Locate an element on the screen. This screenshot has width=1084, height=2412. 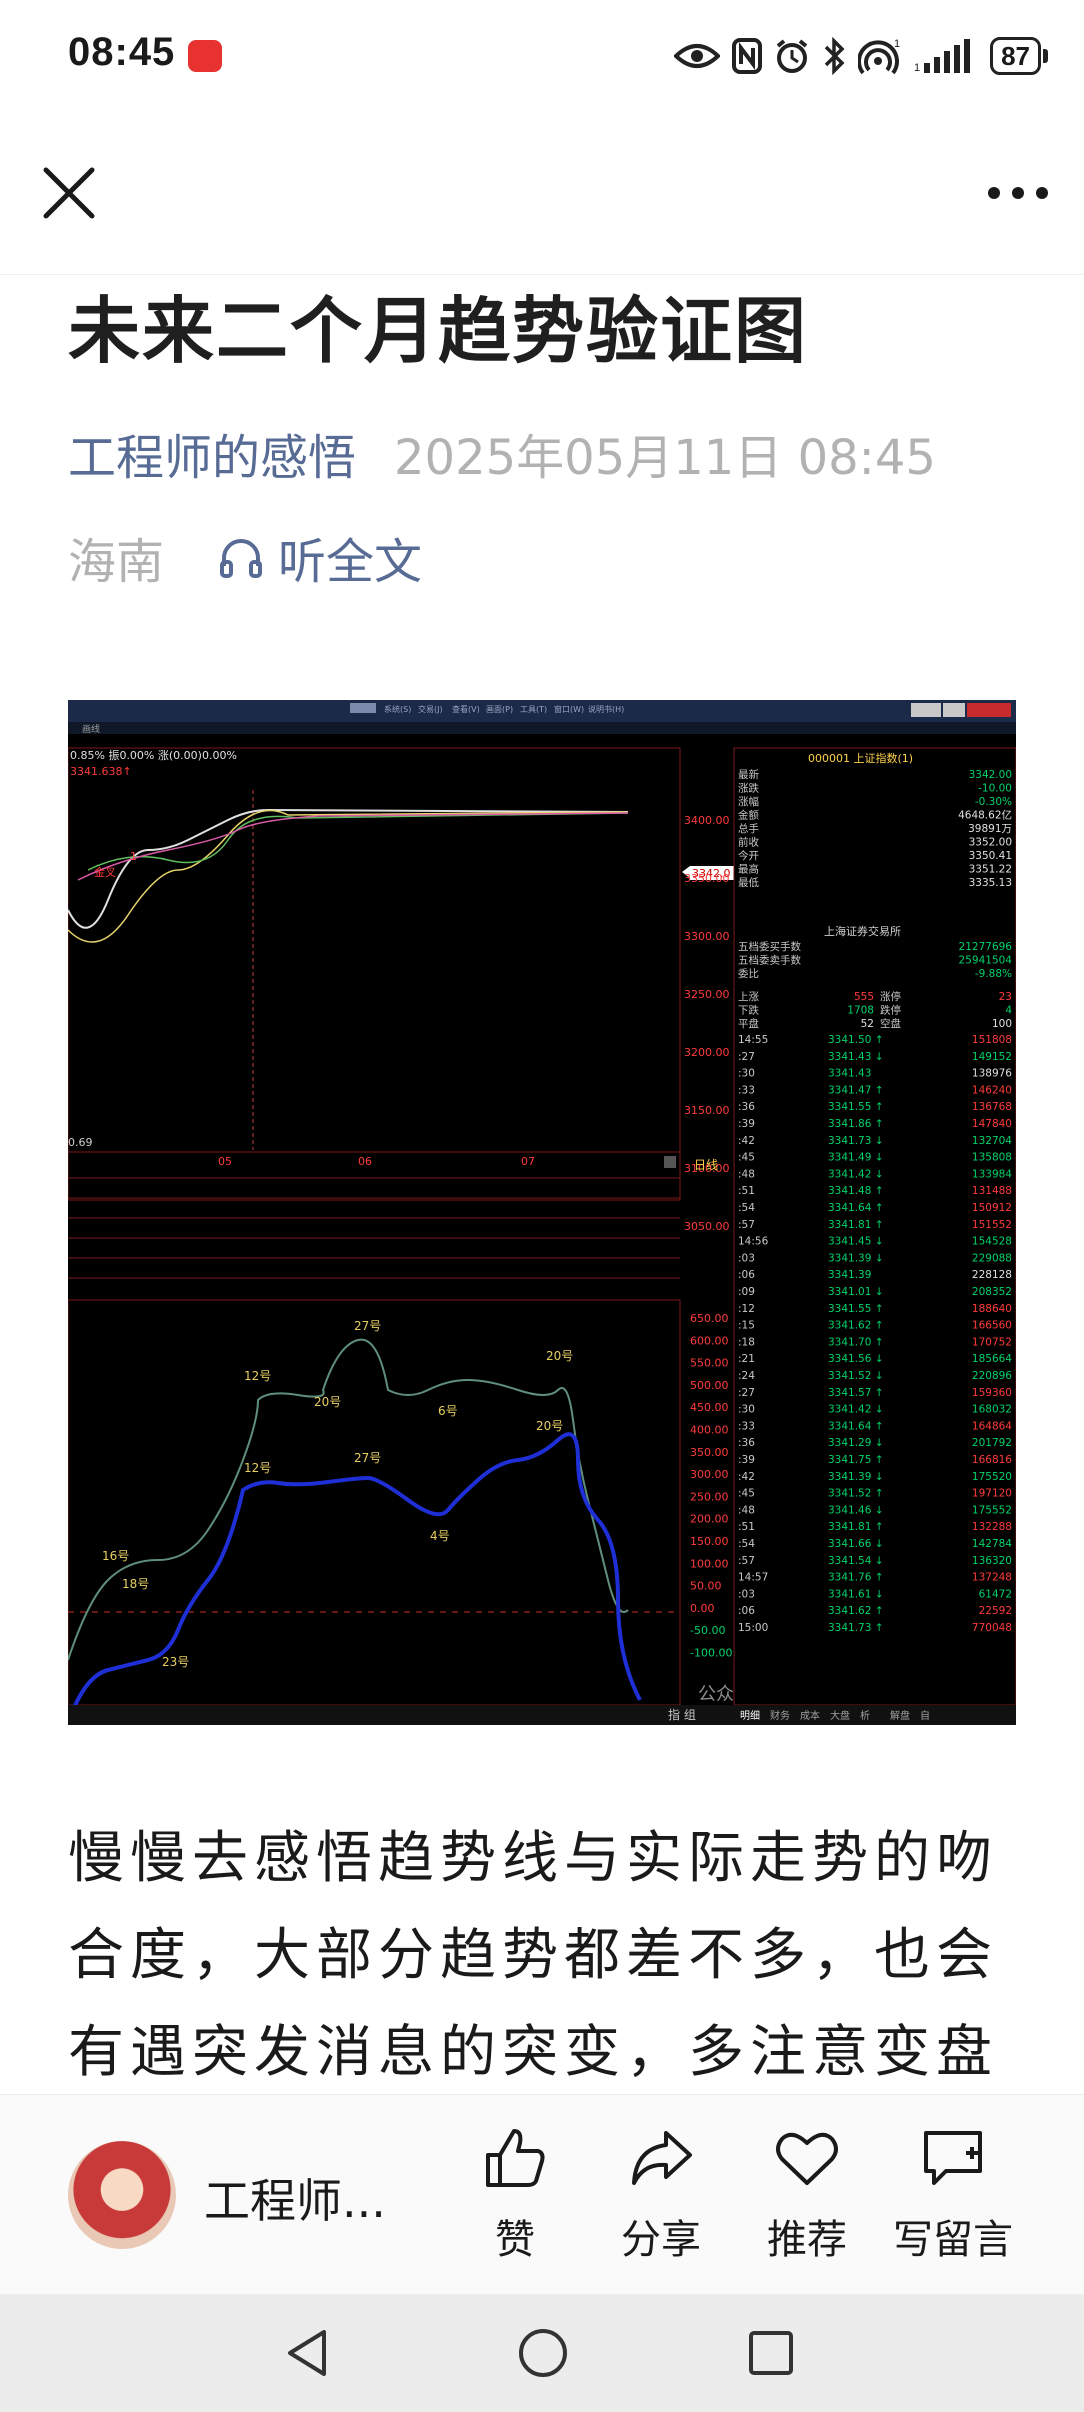
bottom-tab-bar is located at coordinates (542, 1715).